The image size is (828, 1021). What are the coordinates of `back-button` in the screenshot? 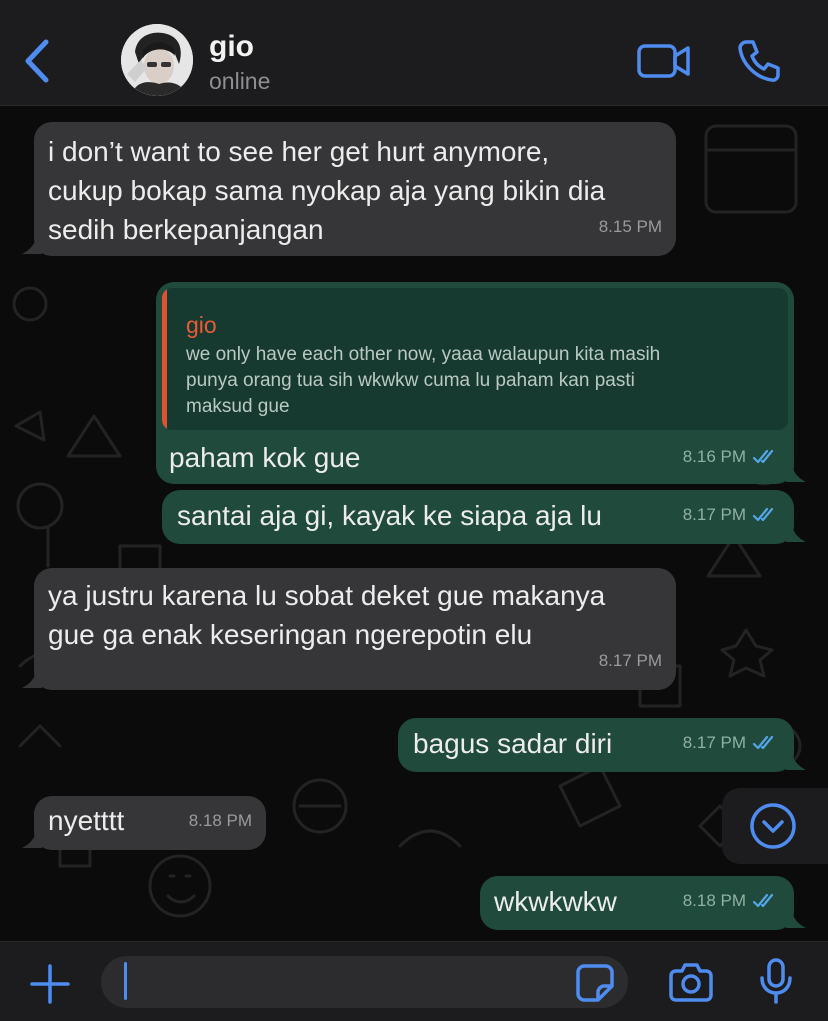 It's located at (38, 61).